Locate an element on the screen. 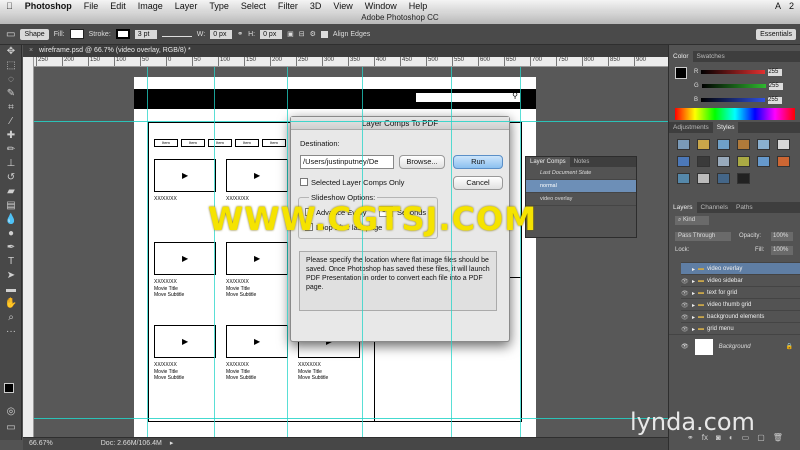 The image size is (800, 450). cancel-button: Cancel is located at coordinates (478, 183).